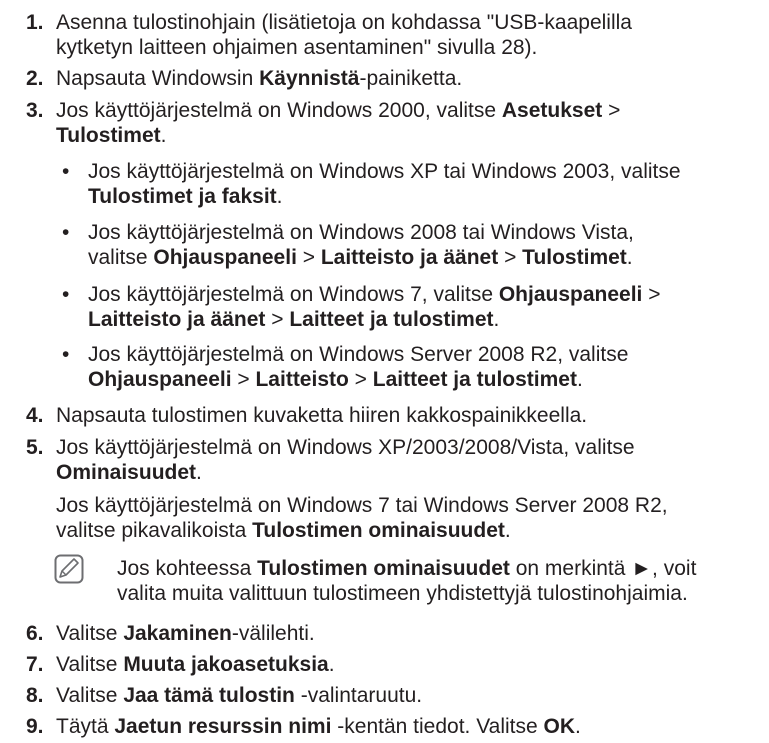 The width and height of the screenshot is (769, 743). Describe the element at coordinates (195, 664) in the screenshot. I see `step-text: Valitse Muuta jakoasetuksia.` at that location.